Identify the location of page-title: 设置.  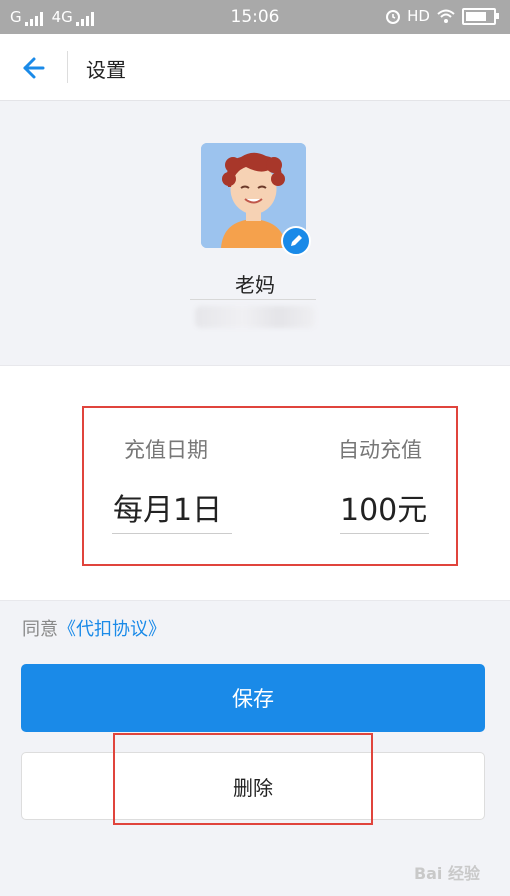
(106, 70).